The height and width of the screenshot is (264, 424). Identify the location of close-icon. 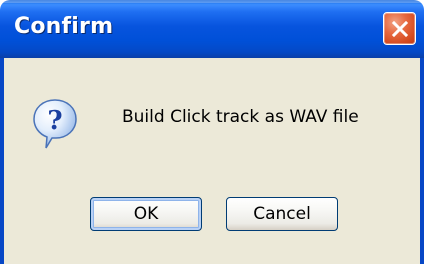
(400, 29).